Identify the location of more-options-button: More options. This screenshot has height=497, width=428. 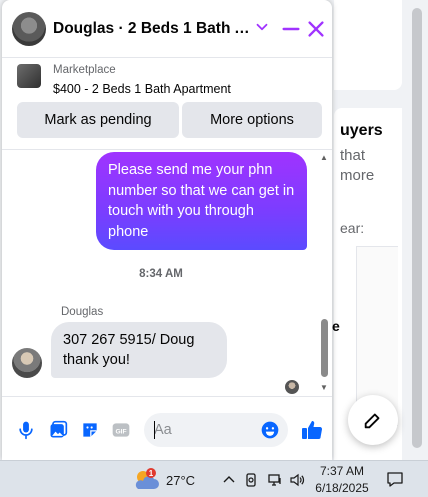
(252, 120).